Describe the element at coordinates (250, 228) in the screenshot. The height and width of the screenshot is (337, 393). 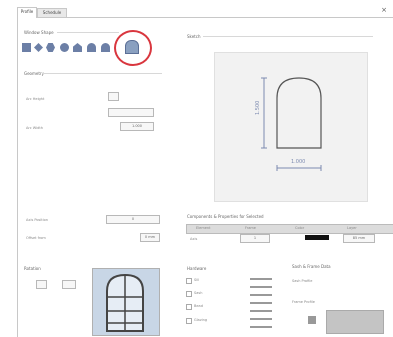
I see `header-cell: Frame` at that location.